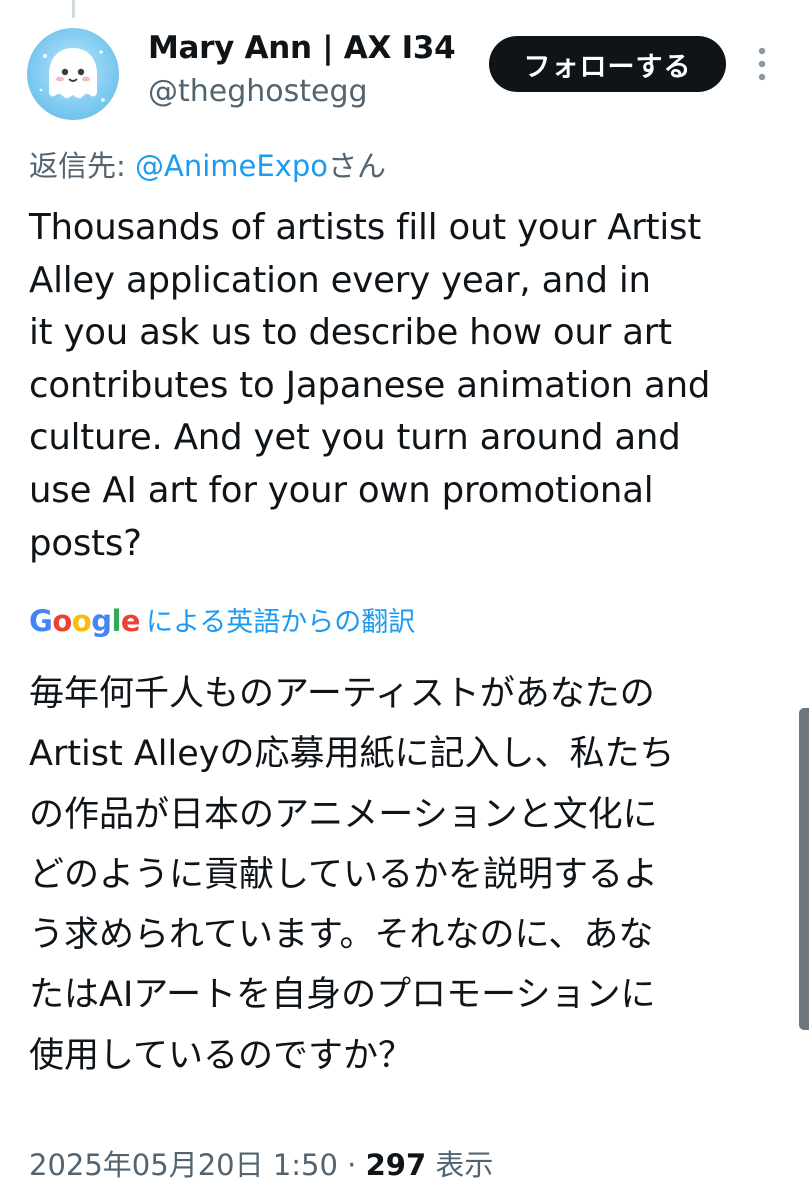 This screenshot has width=809, height=1200. Describe the element at coordinates (302, 48) in the screenshot. I see `author-name: Mary Ann | AX I34` at that location.